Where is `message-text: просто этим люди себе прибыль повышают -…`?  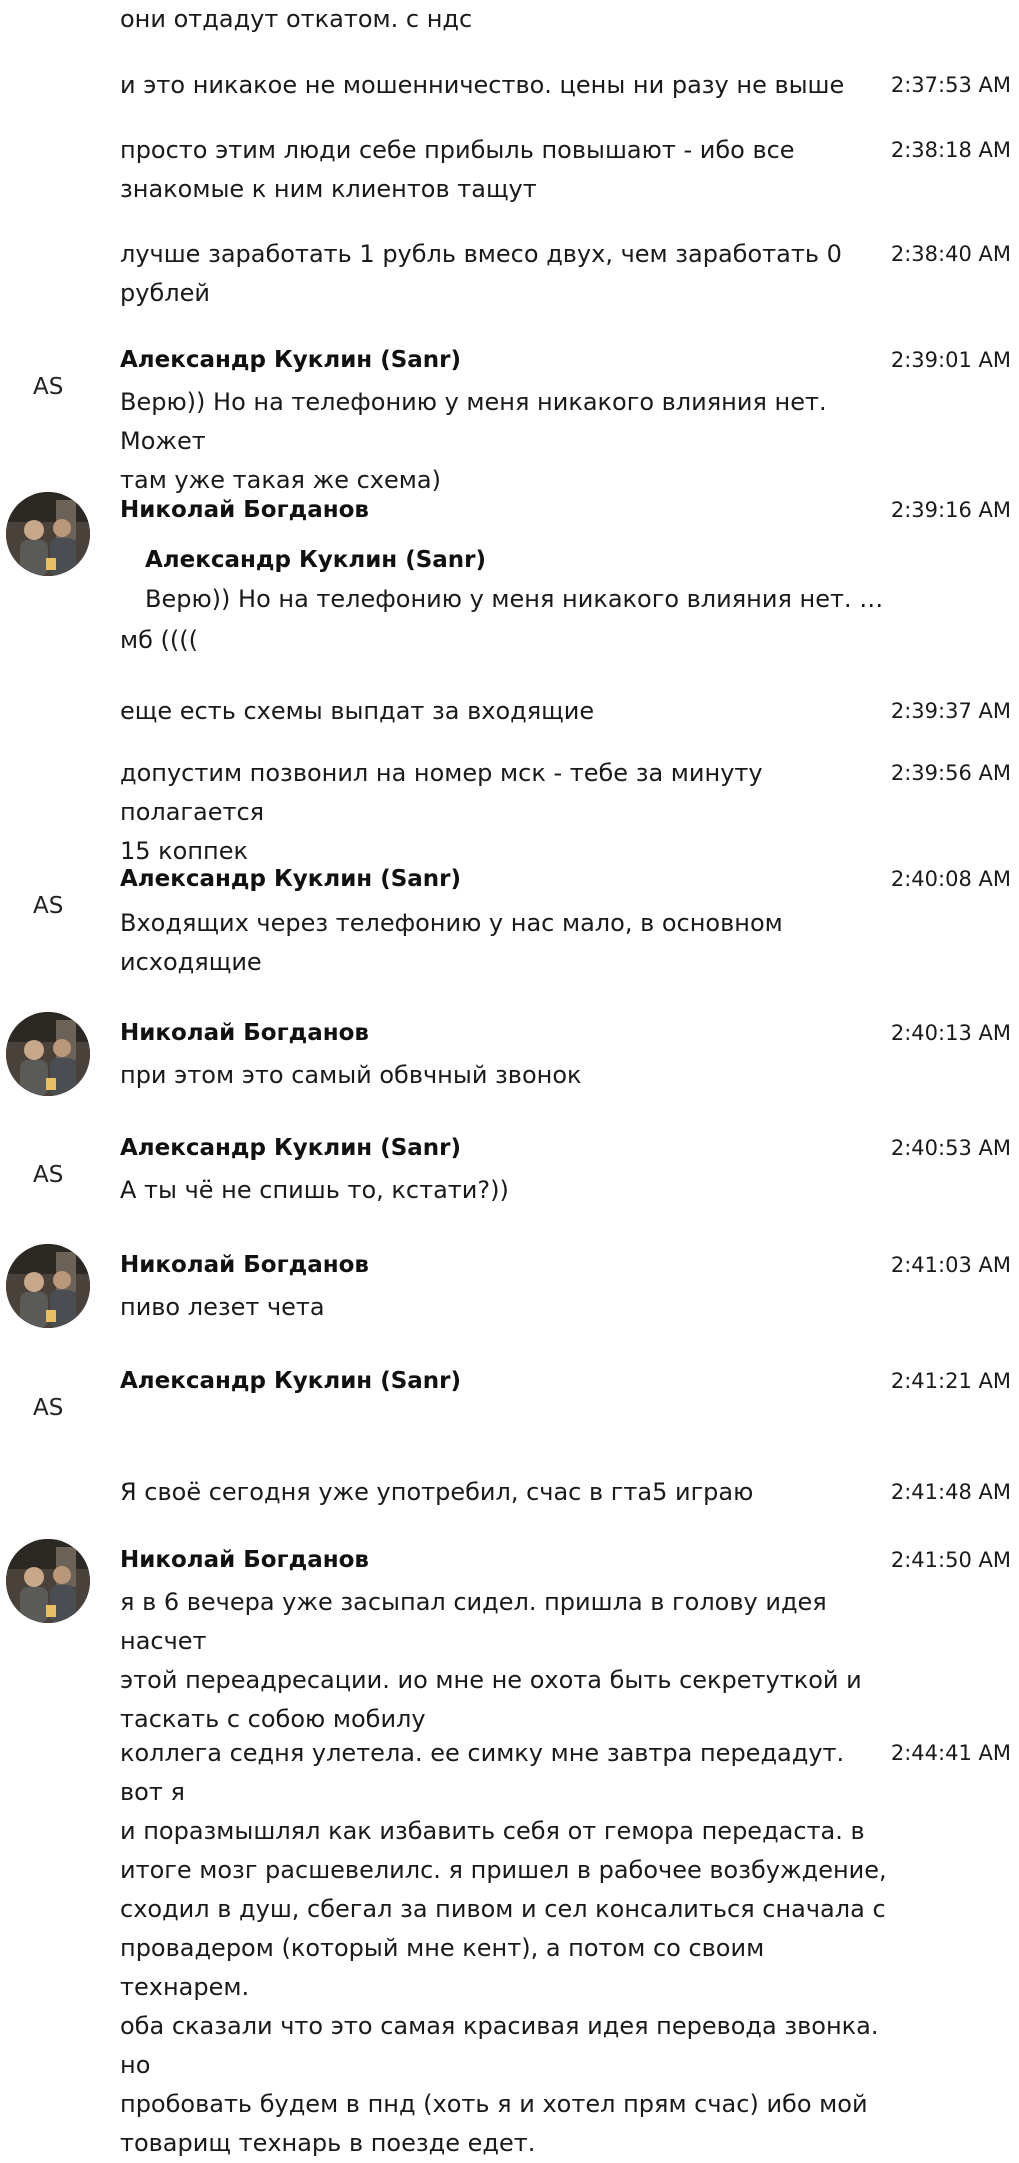
message-text: просто этим люди себе прибыль повышают -… is located at coordinates (457, 169).